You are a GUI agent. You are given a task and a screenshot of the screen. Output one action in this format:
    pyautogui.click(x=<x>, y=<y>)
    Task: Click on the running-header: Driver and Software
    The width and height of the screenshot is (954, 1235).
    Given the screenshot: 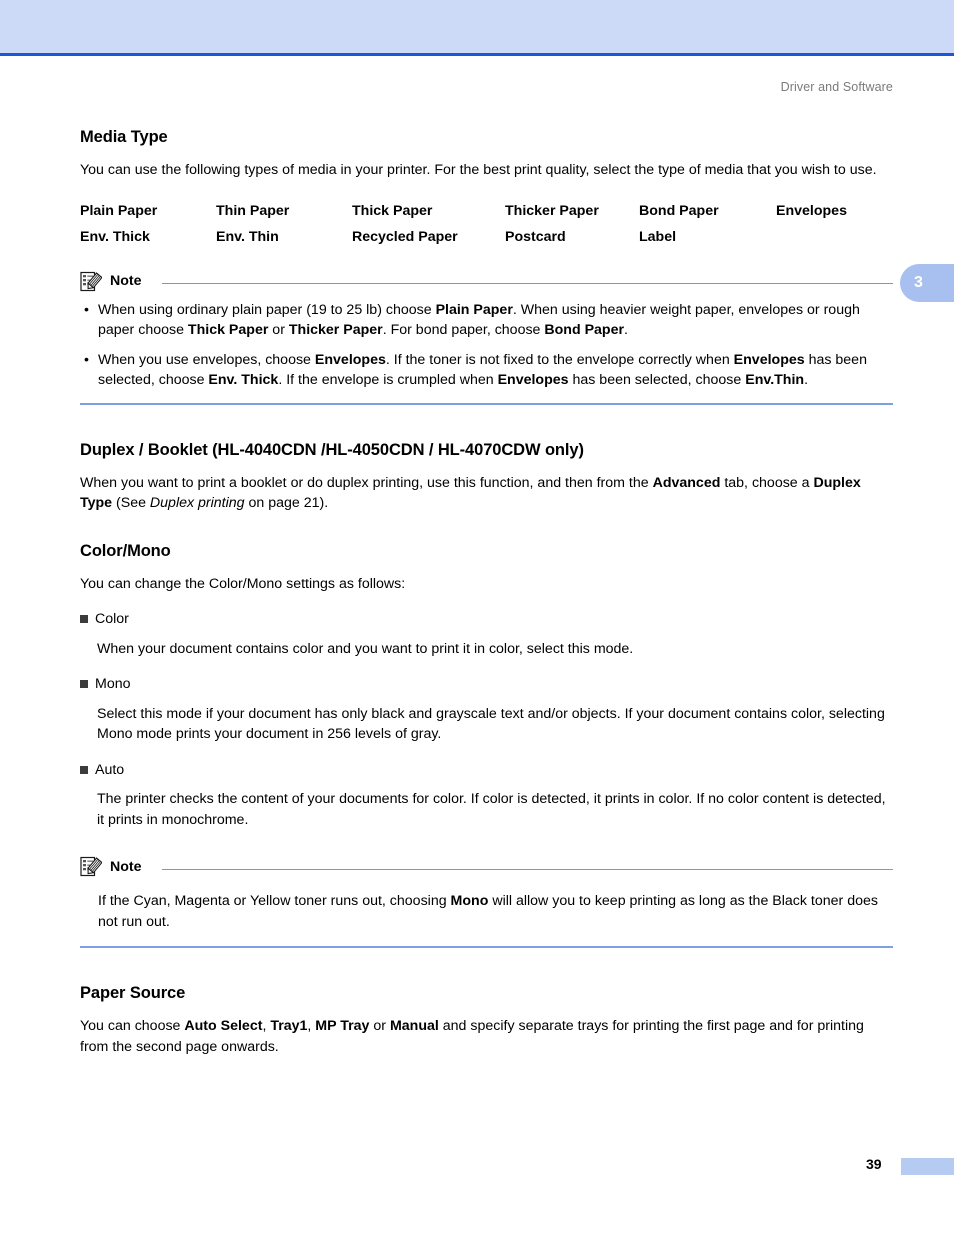 What is the action you would take?
    pyautogui.click(x=836, y=87)
    